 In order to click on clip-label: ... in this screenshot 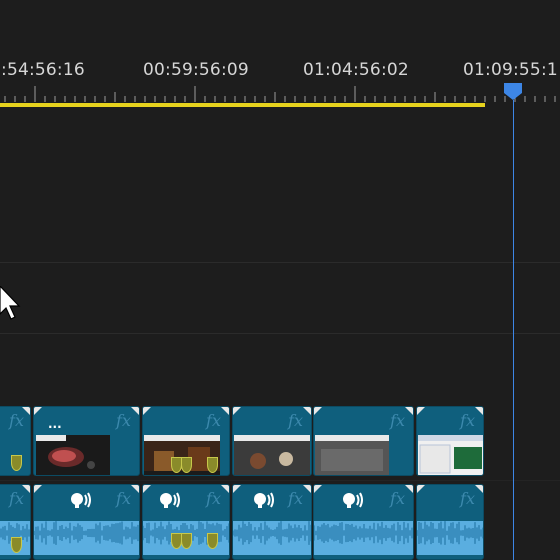, I will do `click(55, 424)`.